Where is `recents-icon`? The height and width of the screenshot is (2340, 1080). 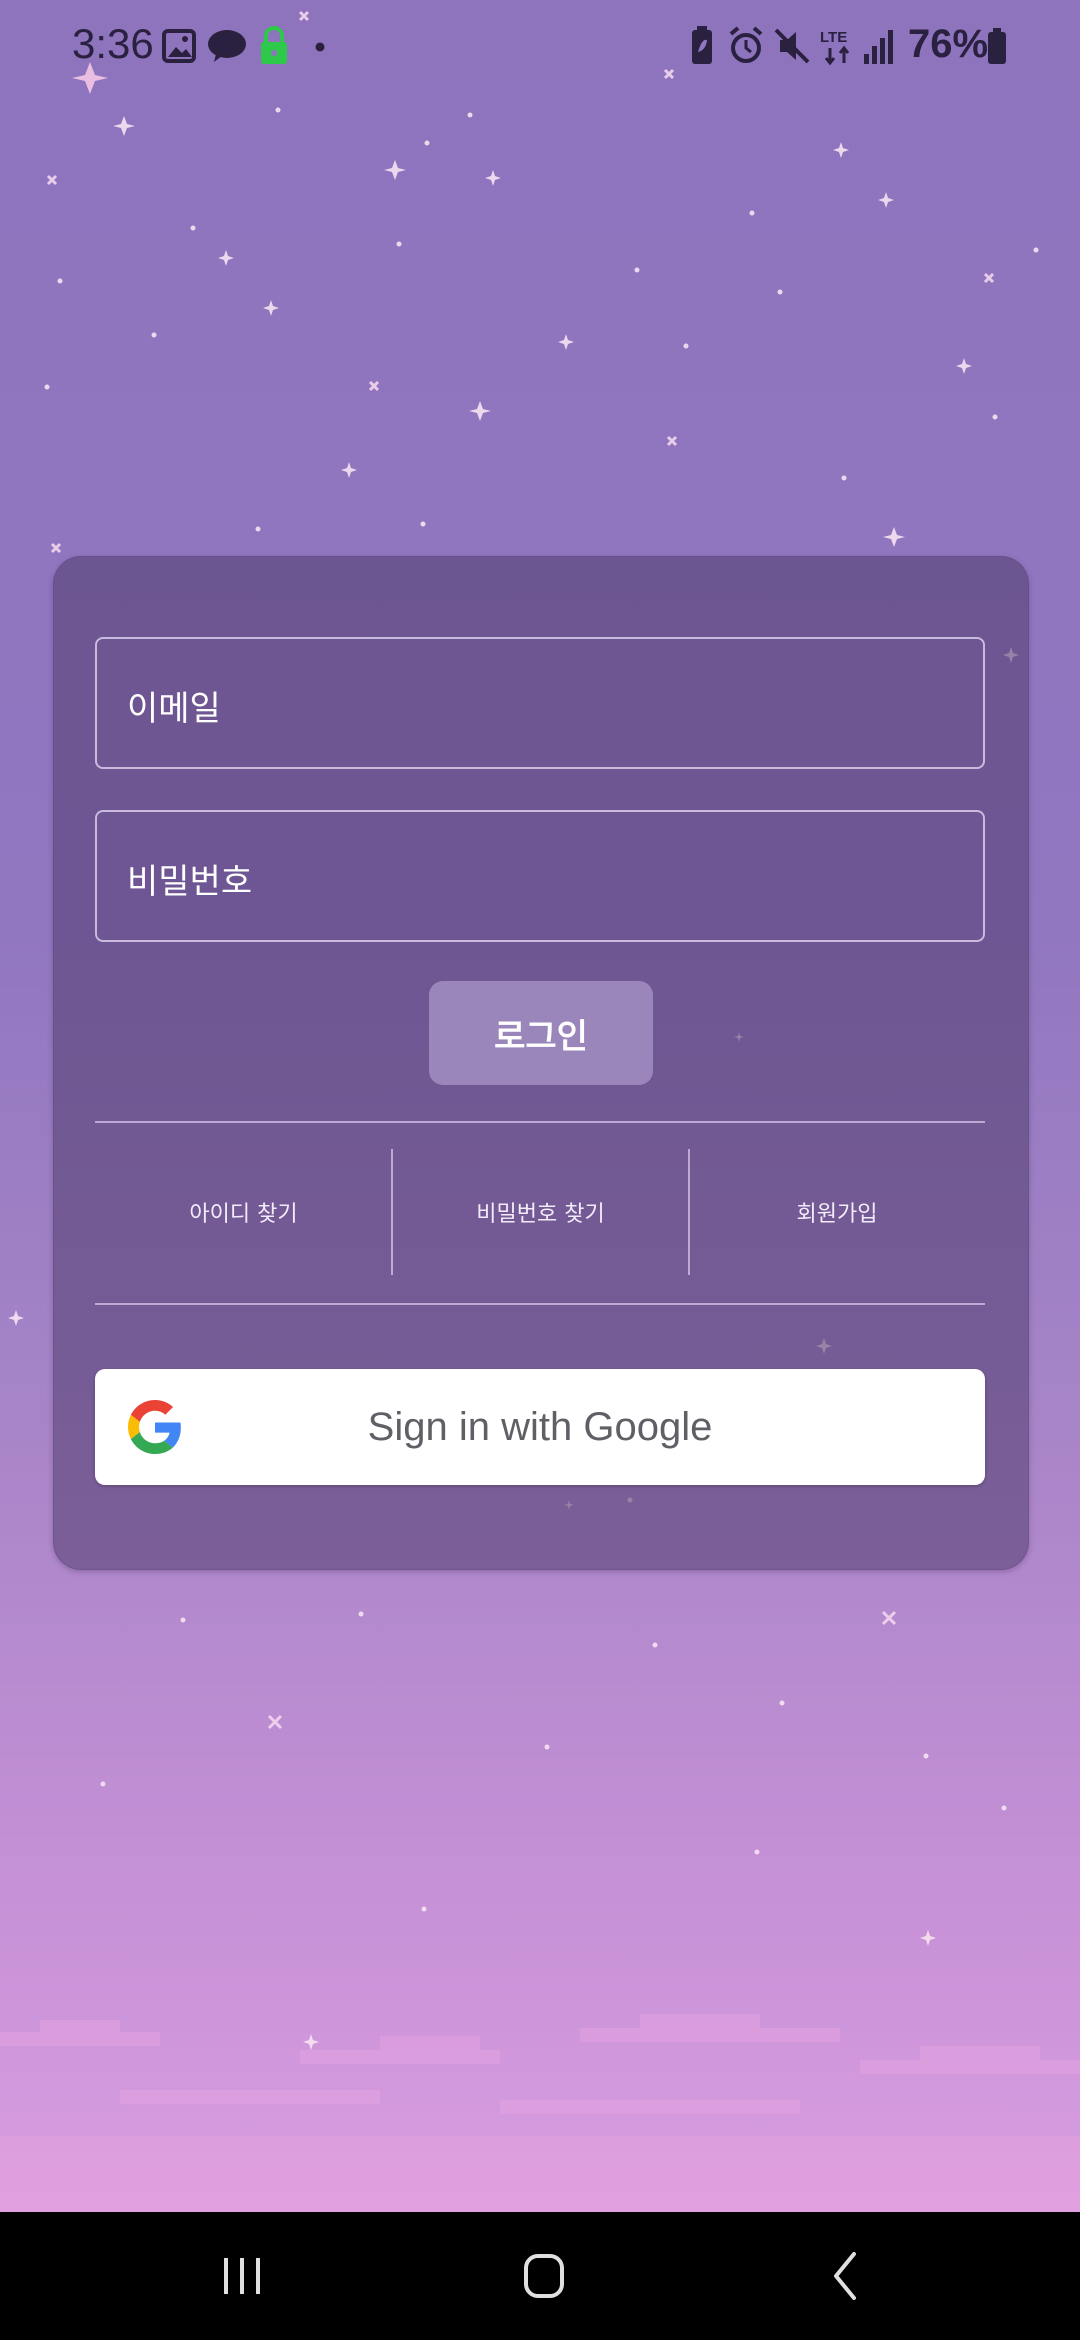 recents-icon is located at coordinates (242, 2276).